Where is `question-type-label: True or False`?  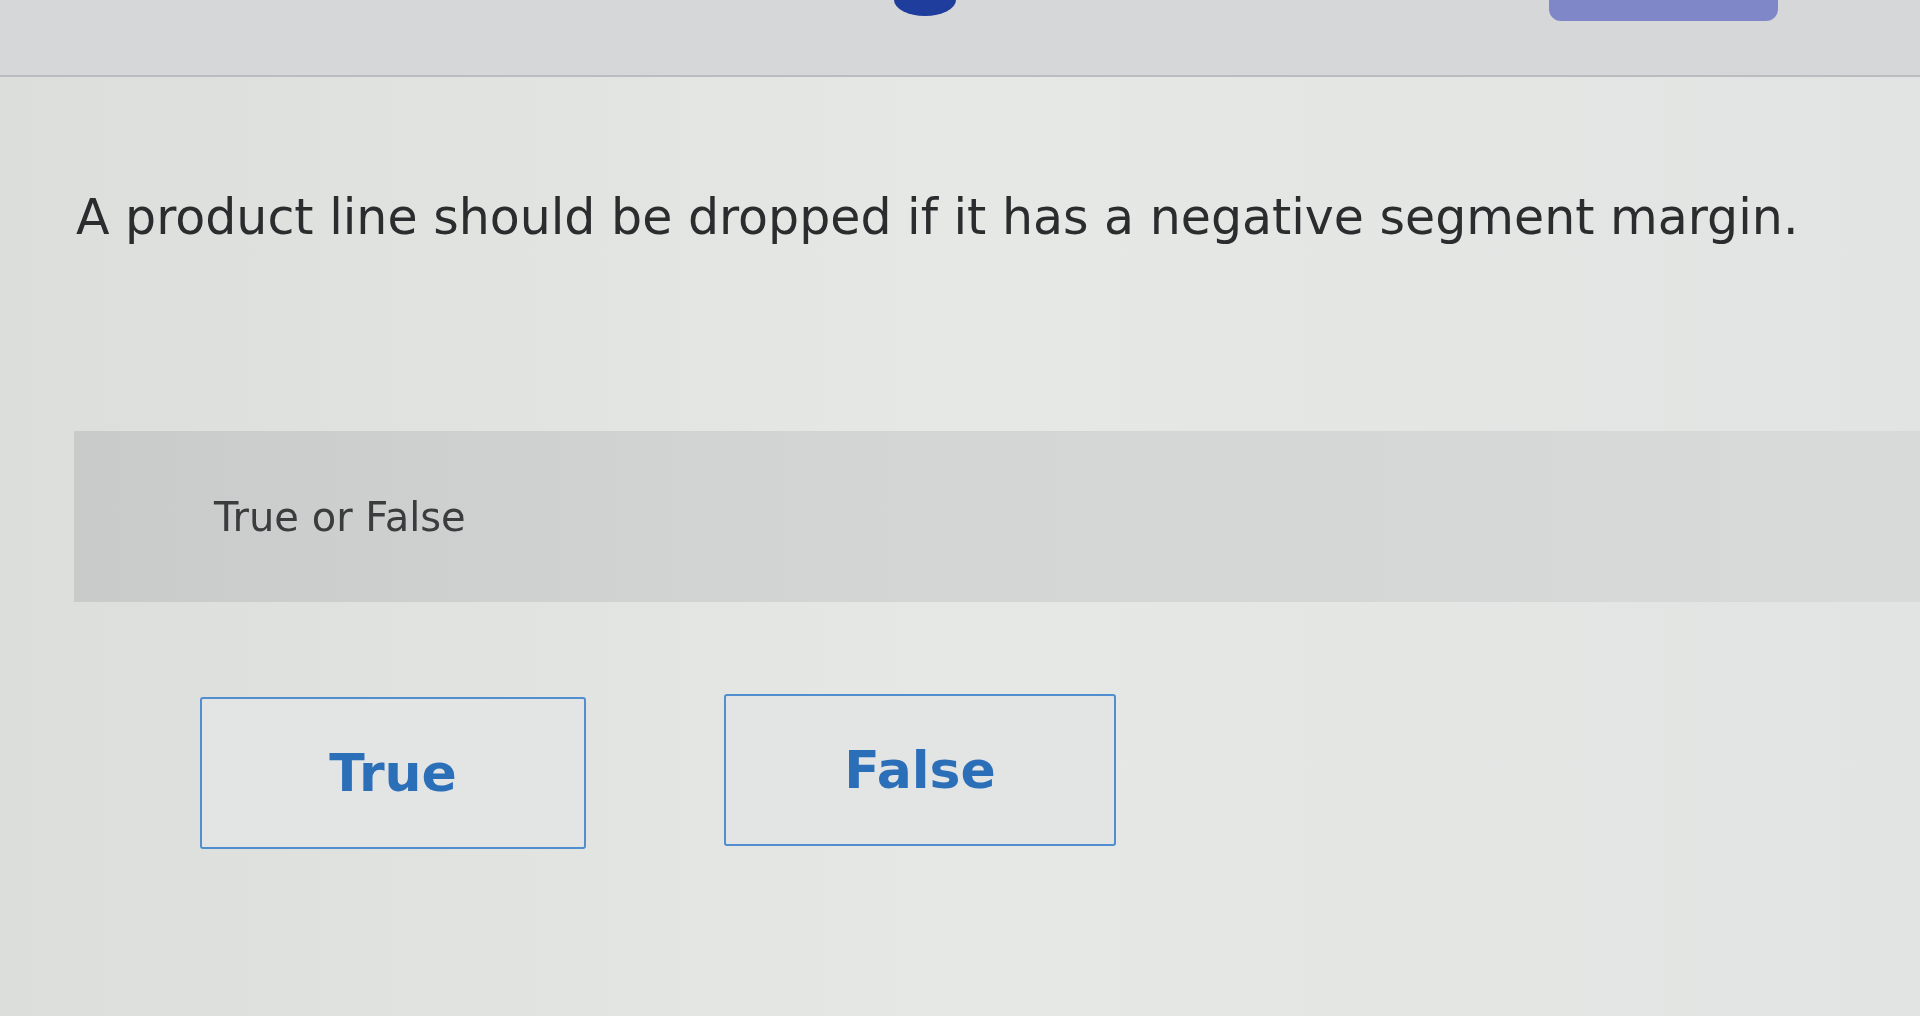 question-type-label: True or False is located at coordinates (340, 516).